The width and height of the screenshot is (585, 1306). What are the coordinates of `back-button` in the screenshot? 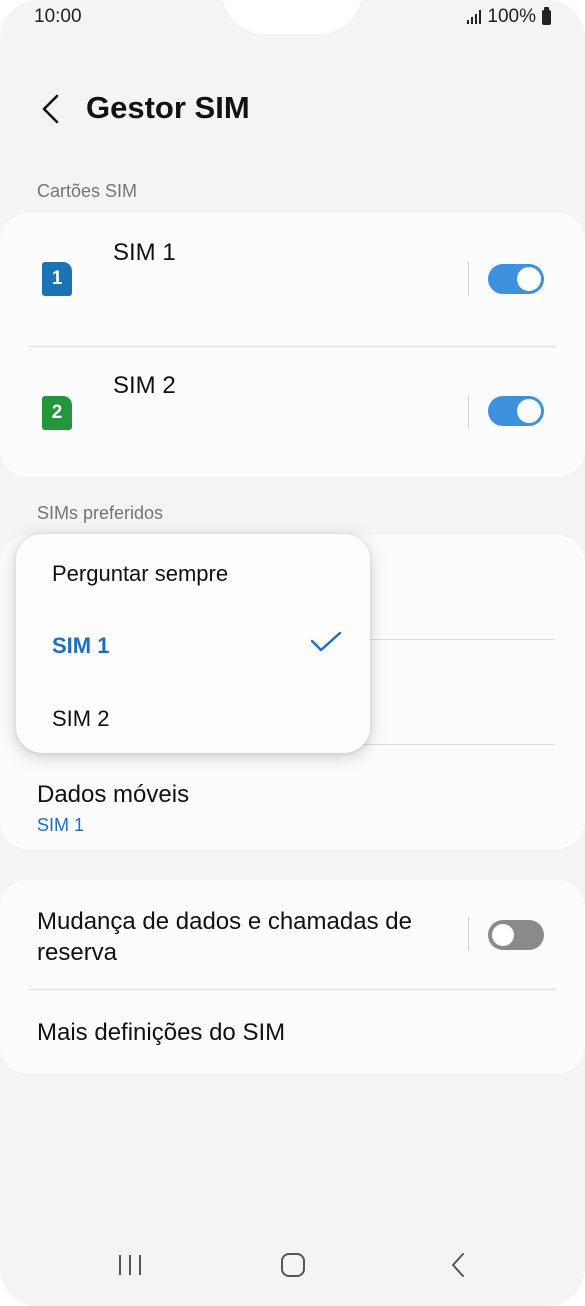 It's located at (50, 109).